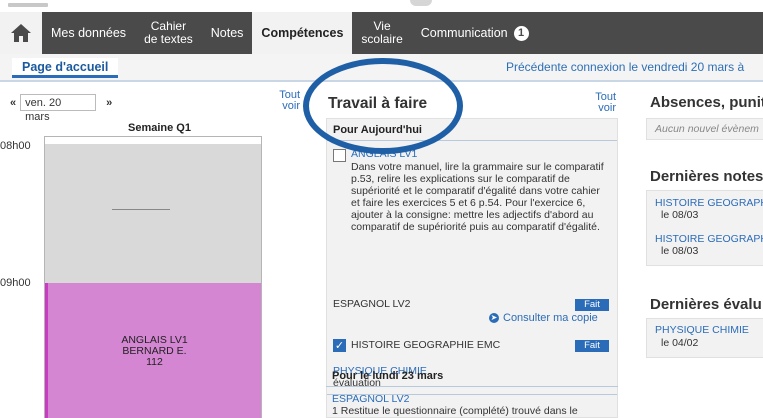 The height and width of the screenshot is (418, 763). What do you see at coordinates (707, 129) in the screenshot?
I see `absences-empty-text: Aucun nouvel évènem` at bounding box center [707, 129].